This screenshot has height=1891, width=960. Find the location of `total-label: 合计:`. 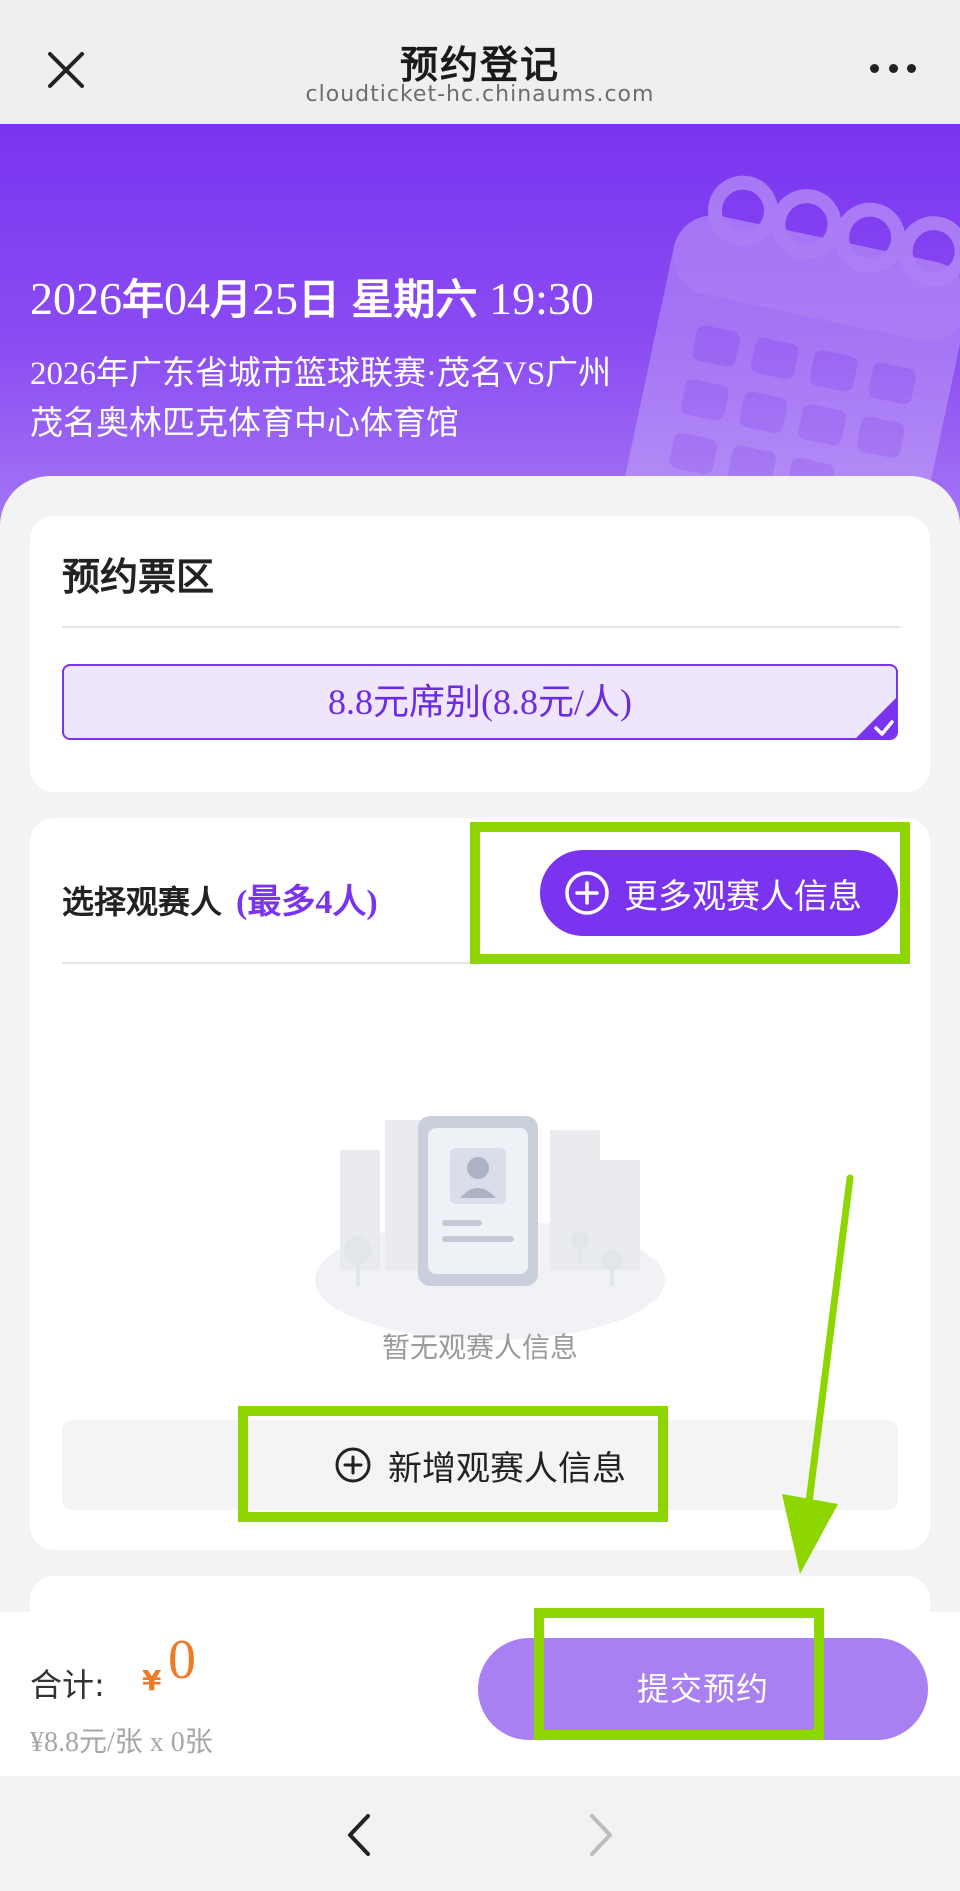

total-label: 合计: is located at coordinates (67, 1685).